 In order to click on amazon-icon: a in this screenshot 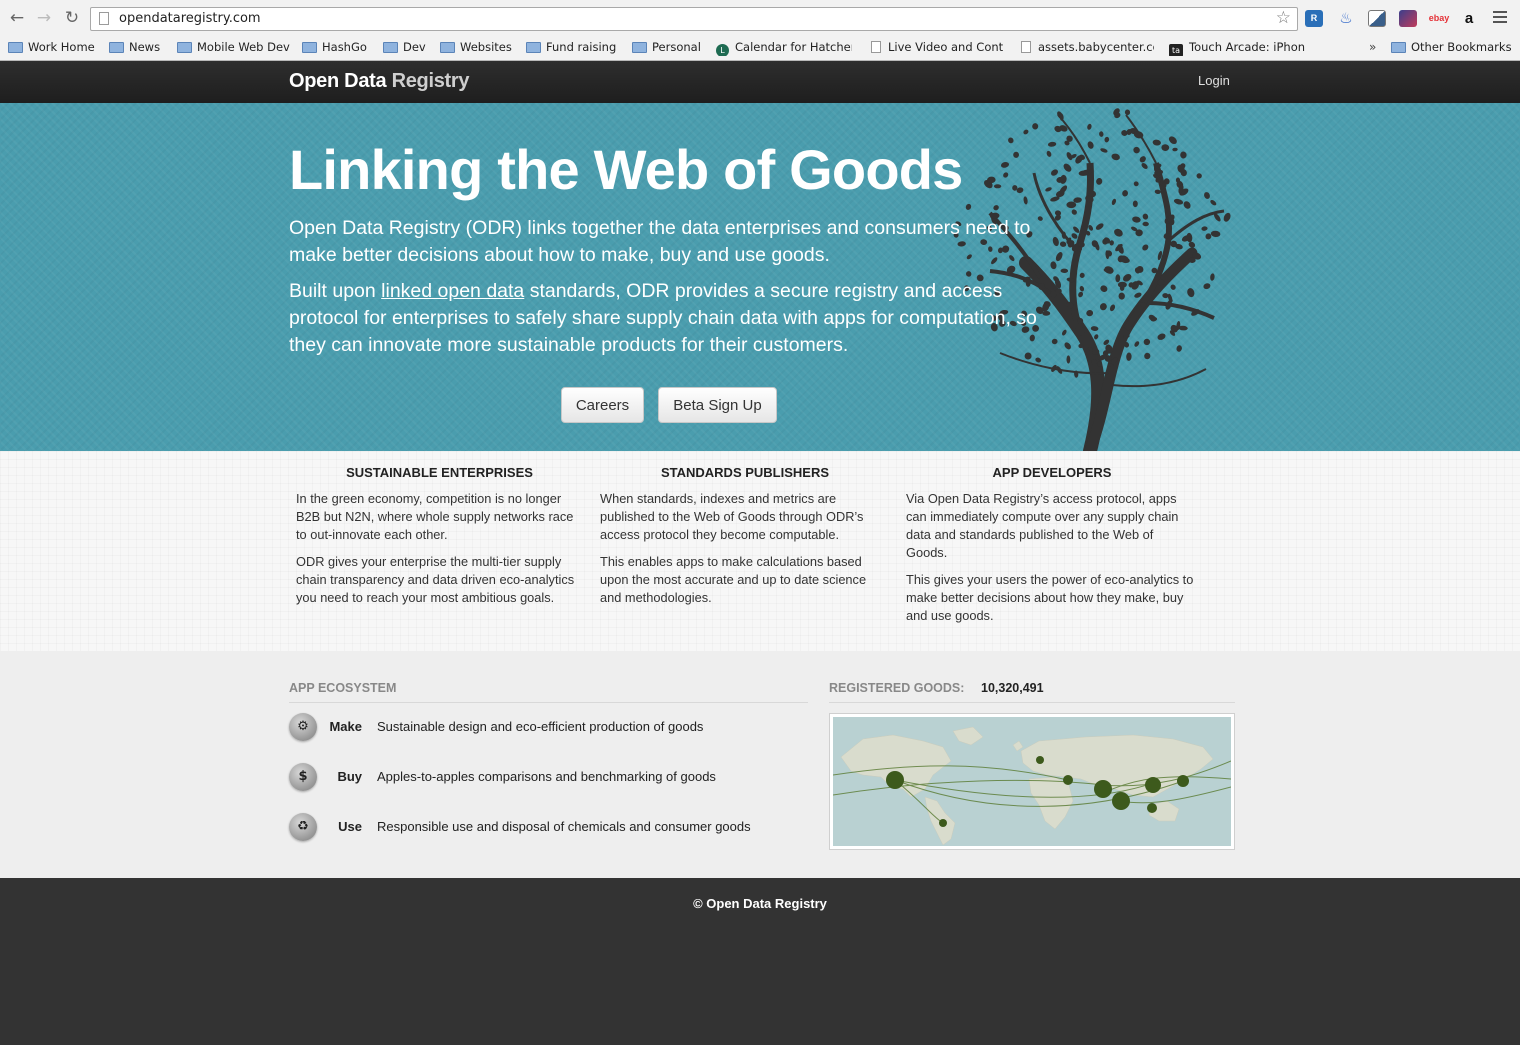, I will do `click(1469, 18)`.